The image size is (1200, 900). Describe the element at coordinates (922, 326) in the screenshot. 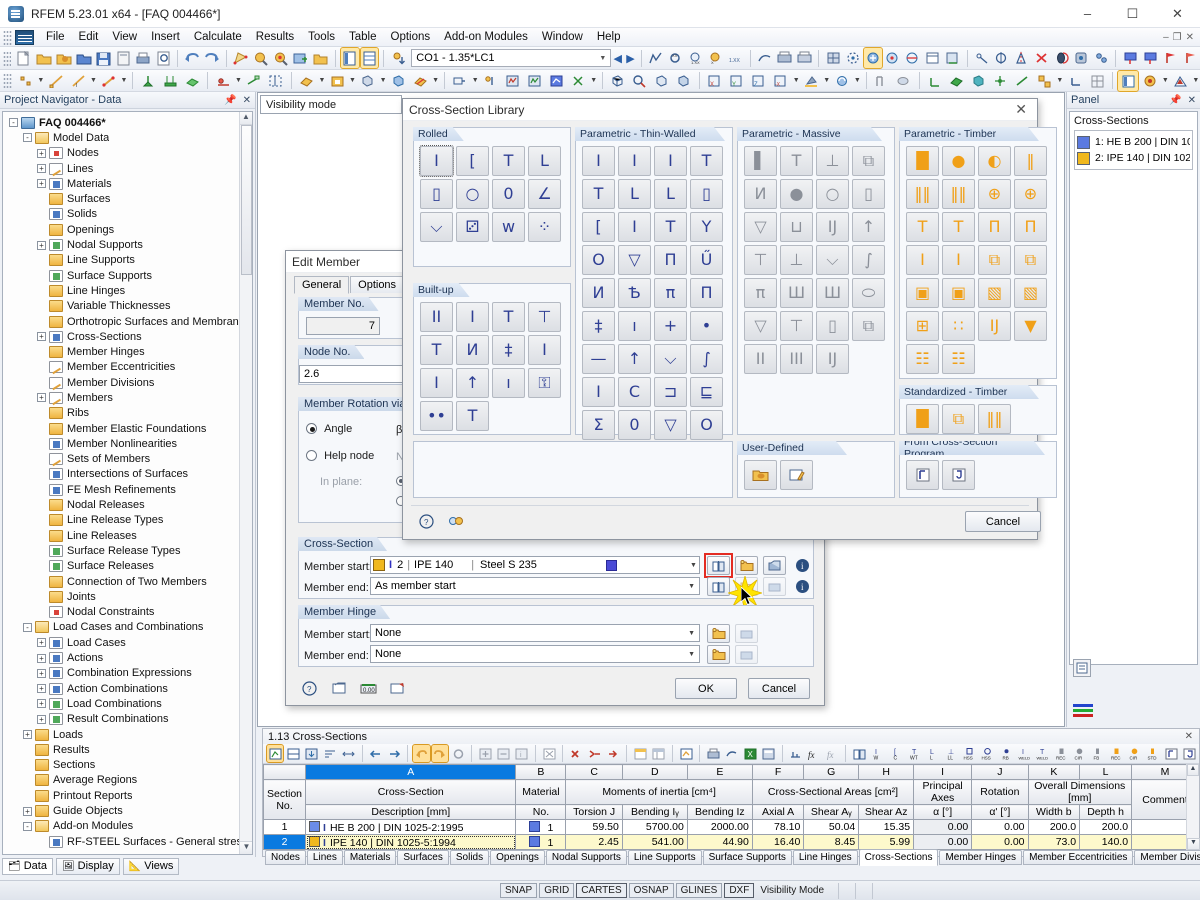

I see `timber-quad-button: ⊞` at that location.